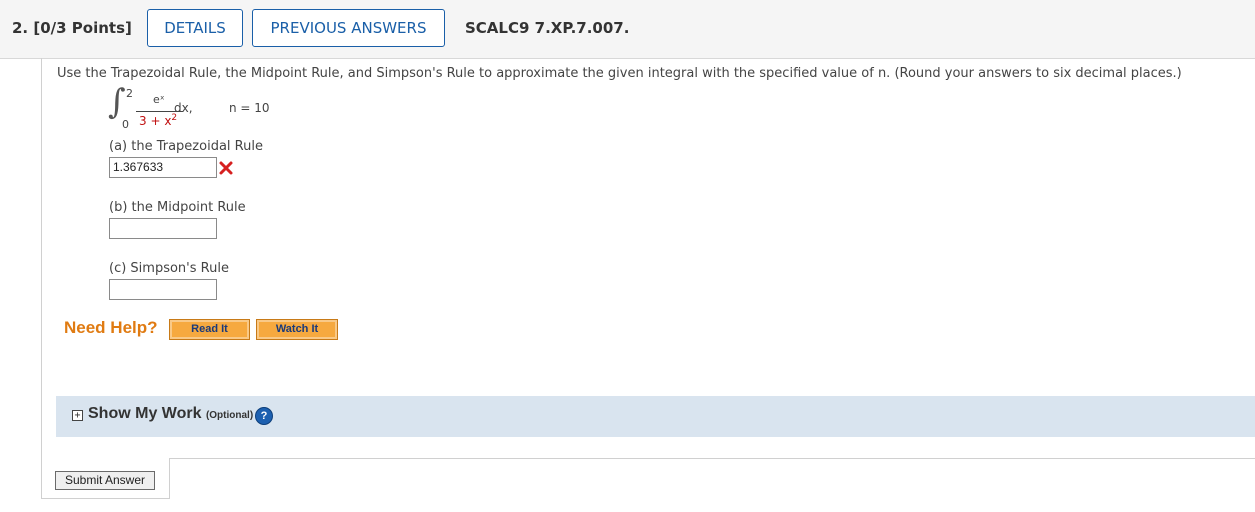 This screenshot has width=1255, height=512. Describe the element at coordinates (249, 108) in the screenshot. I see `n-value: n = 10` at that location.